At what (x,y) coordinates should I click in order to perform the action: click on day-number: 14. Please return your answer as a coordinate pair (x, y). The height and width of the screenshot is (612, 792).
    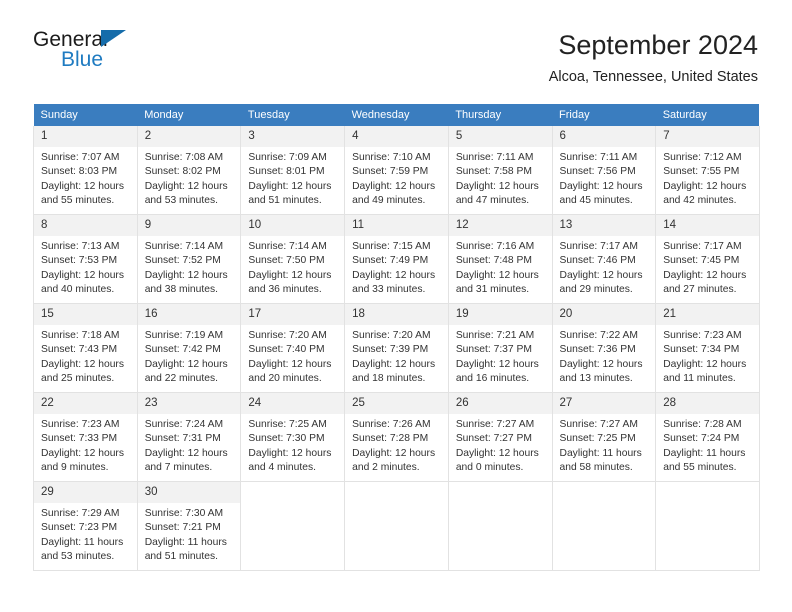
    Looking at the image, I should click on (707, 225).